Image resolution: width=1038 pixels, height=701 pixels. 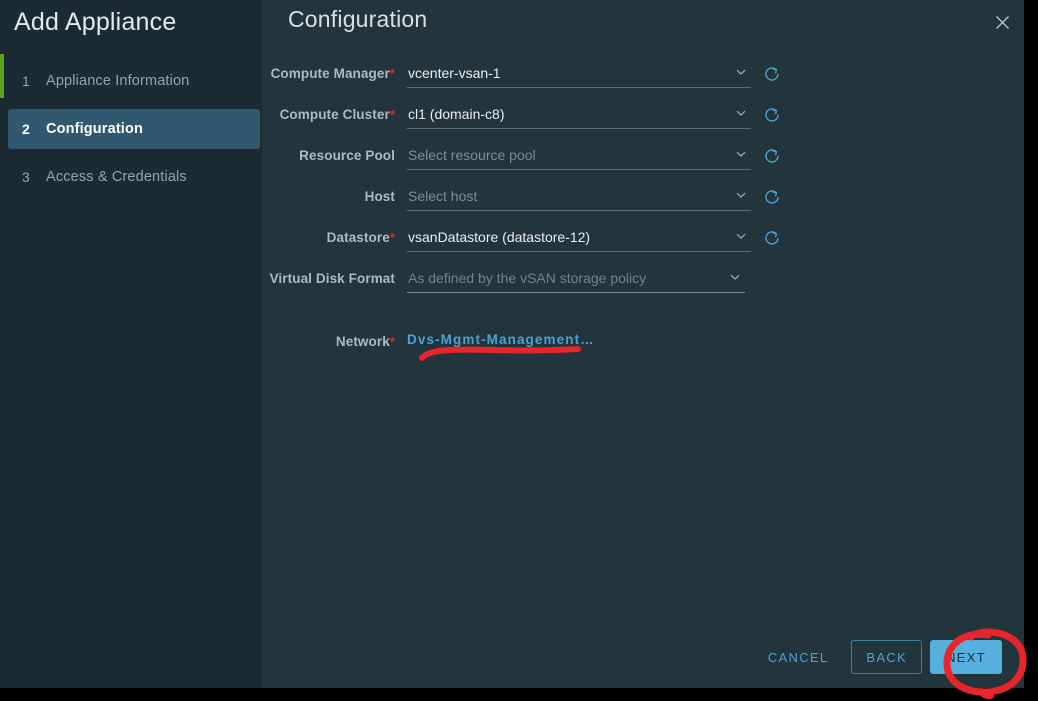 What do you see at coordinates (1002, 22) in the screenshot?
I see `close-icon` at bounding box center [1002, 22].